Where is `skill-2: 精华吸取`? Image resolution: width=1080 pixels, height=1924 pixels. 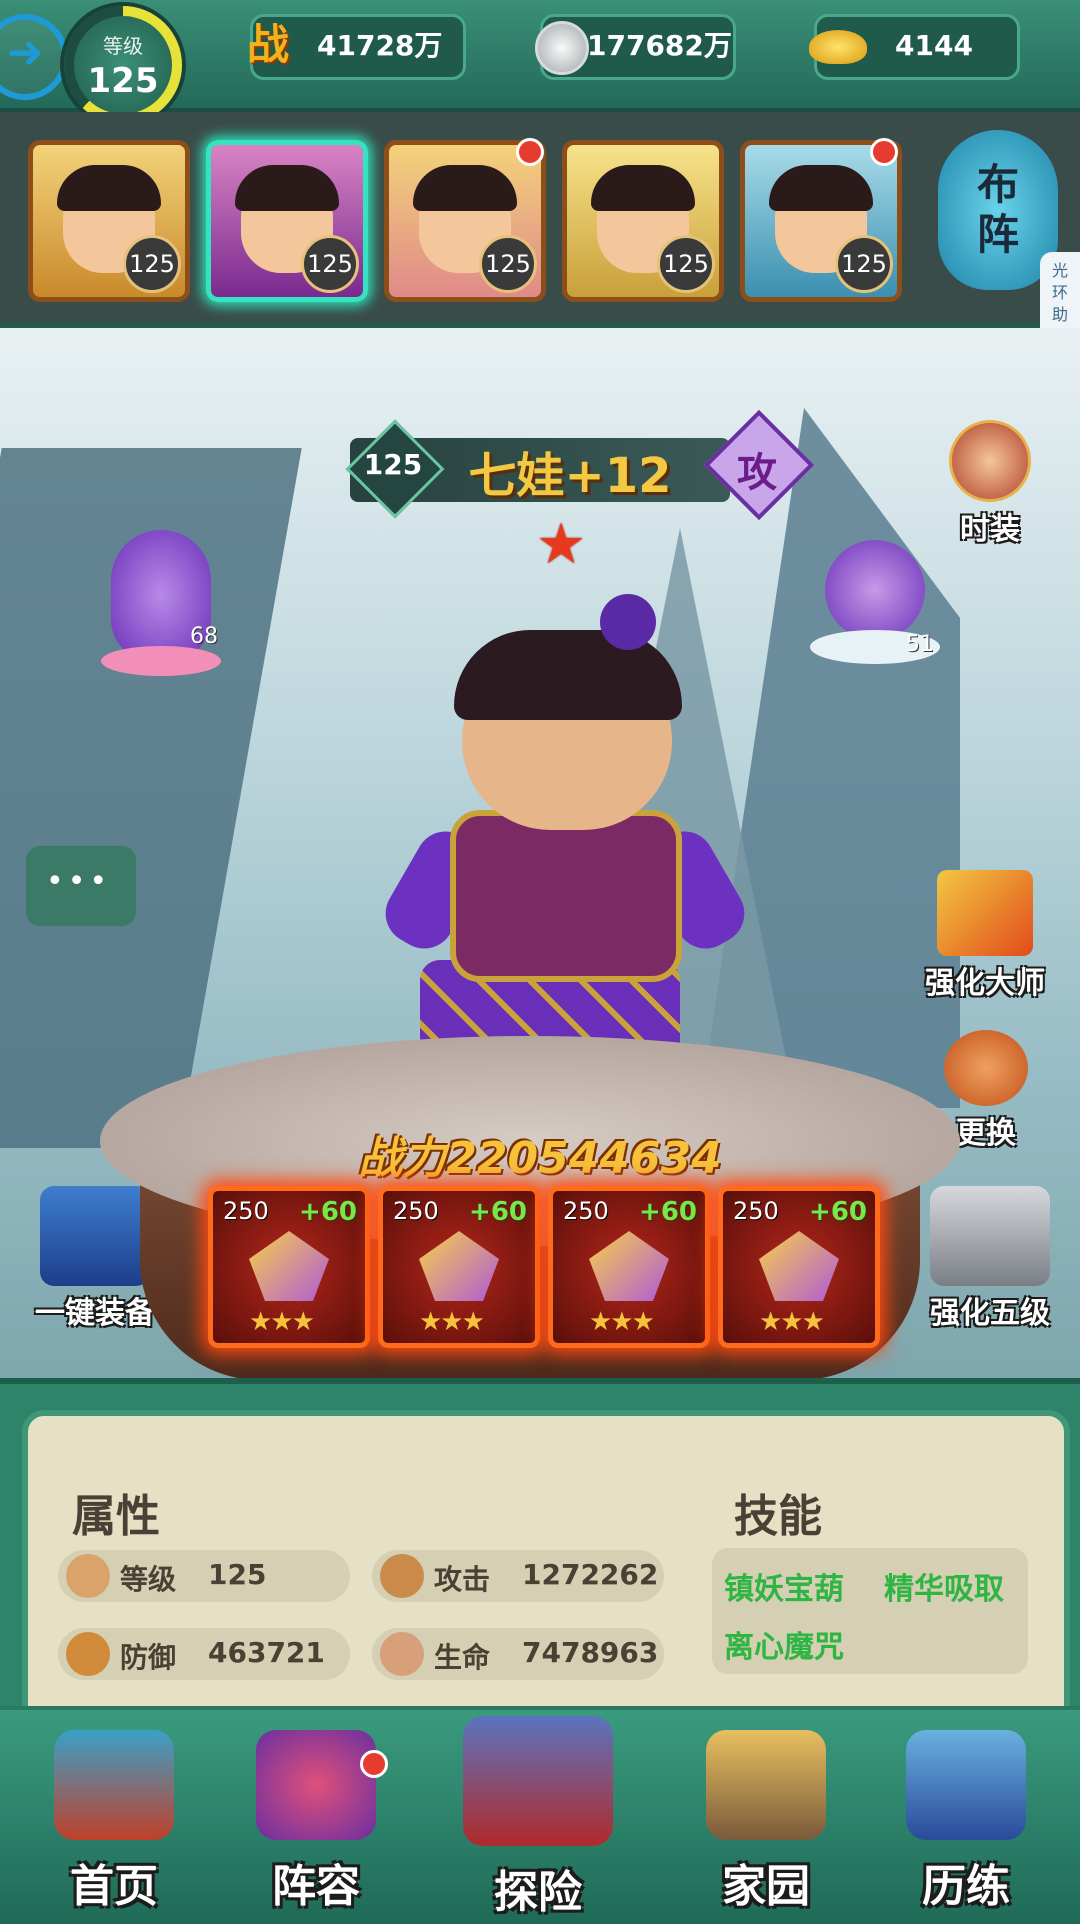
skill-2: 精华吸取 is located at coordinates (944, 1586).